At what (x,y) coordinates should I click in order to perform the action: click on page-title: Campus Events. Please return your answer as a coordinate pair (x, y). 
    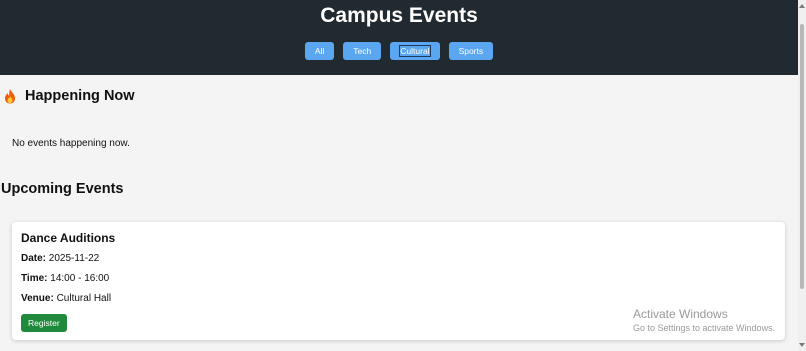
    Looking at the image, I should click on (399, 15).